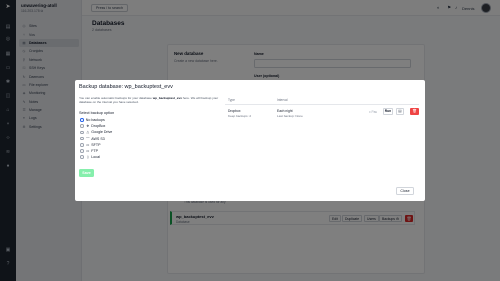 This screenshot has width=500, height=281. What do you see at coordinates (282, 100) in the screenshot?
I see `col-interval-header: Interval` at bounding box center [282, 100].